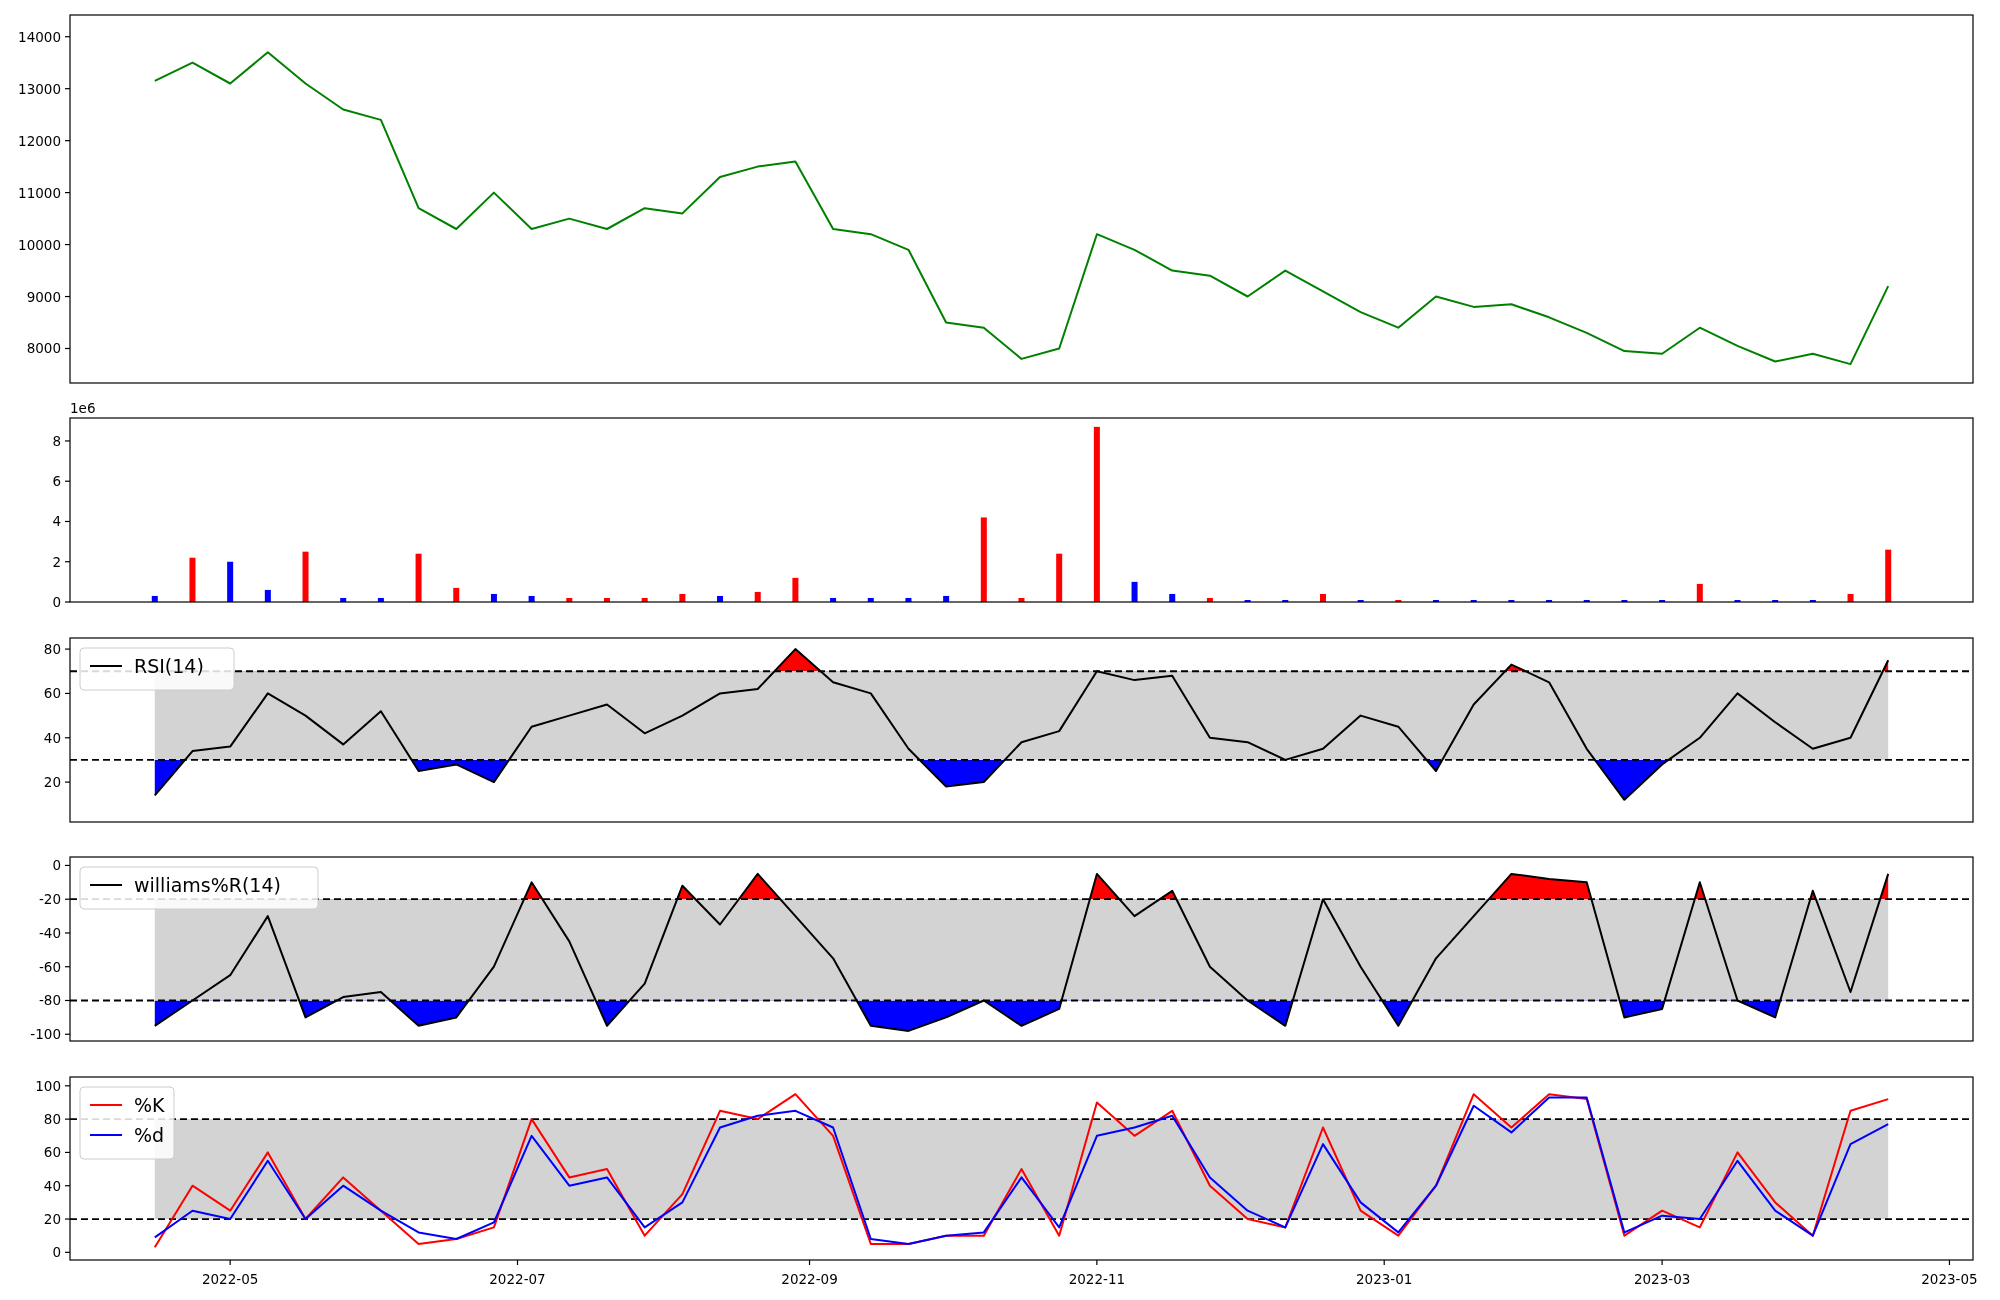  I want to click on axis-offset-label: 1e6, so click(83, 408).